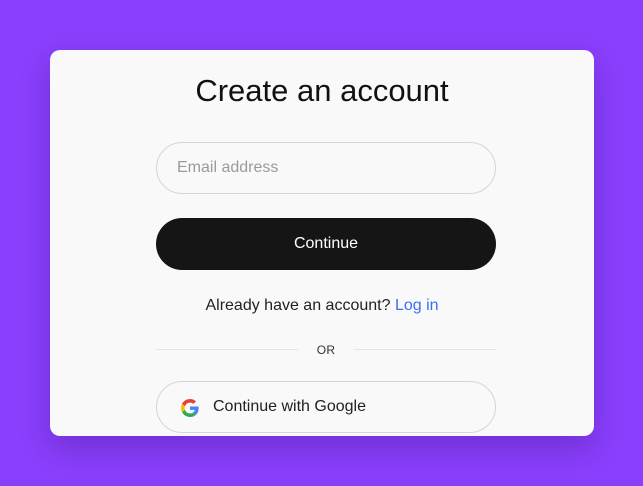 This screenshot has width=643, height=486. What do you see at coordinates (322, 90) in the screenshot?
I see `page-title: Create an account` at bounding box center [322, 90].